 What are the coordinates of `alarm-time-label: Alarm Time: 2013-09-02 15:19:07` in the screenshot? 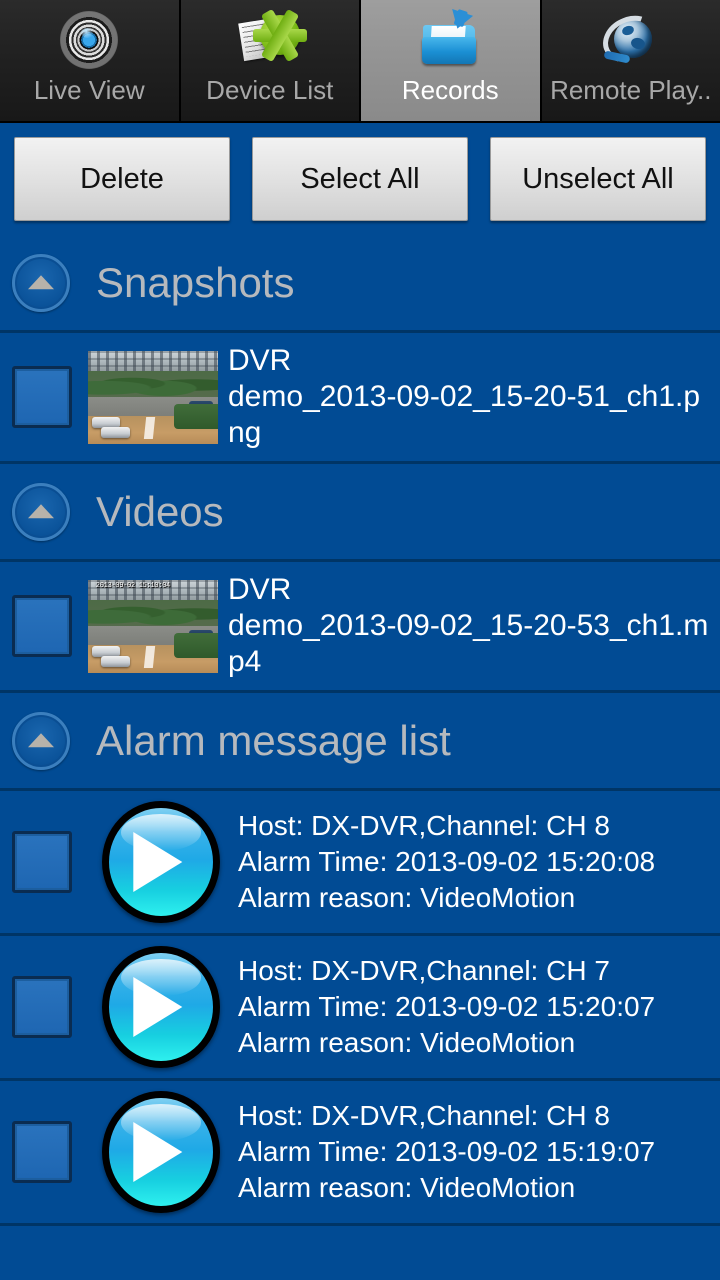 It's located at (447, 1151).